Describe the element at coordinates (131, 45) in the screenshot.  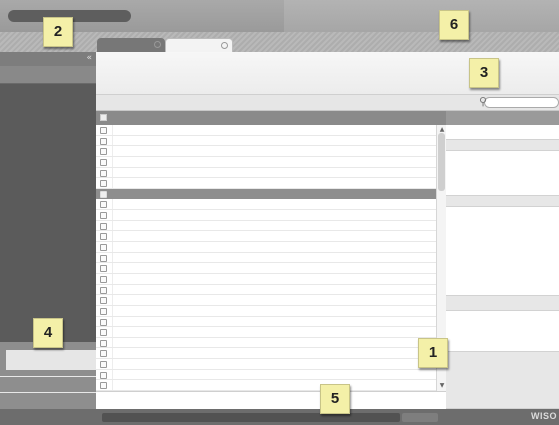
I see `tab-inactive` at that location.